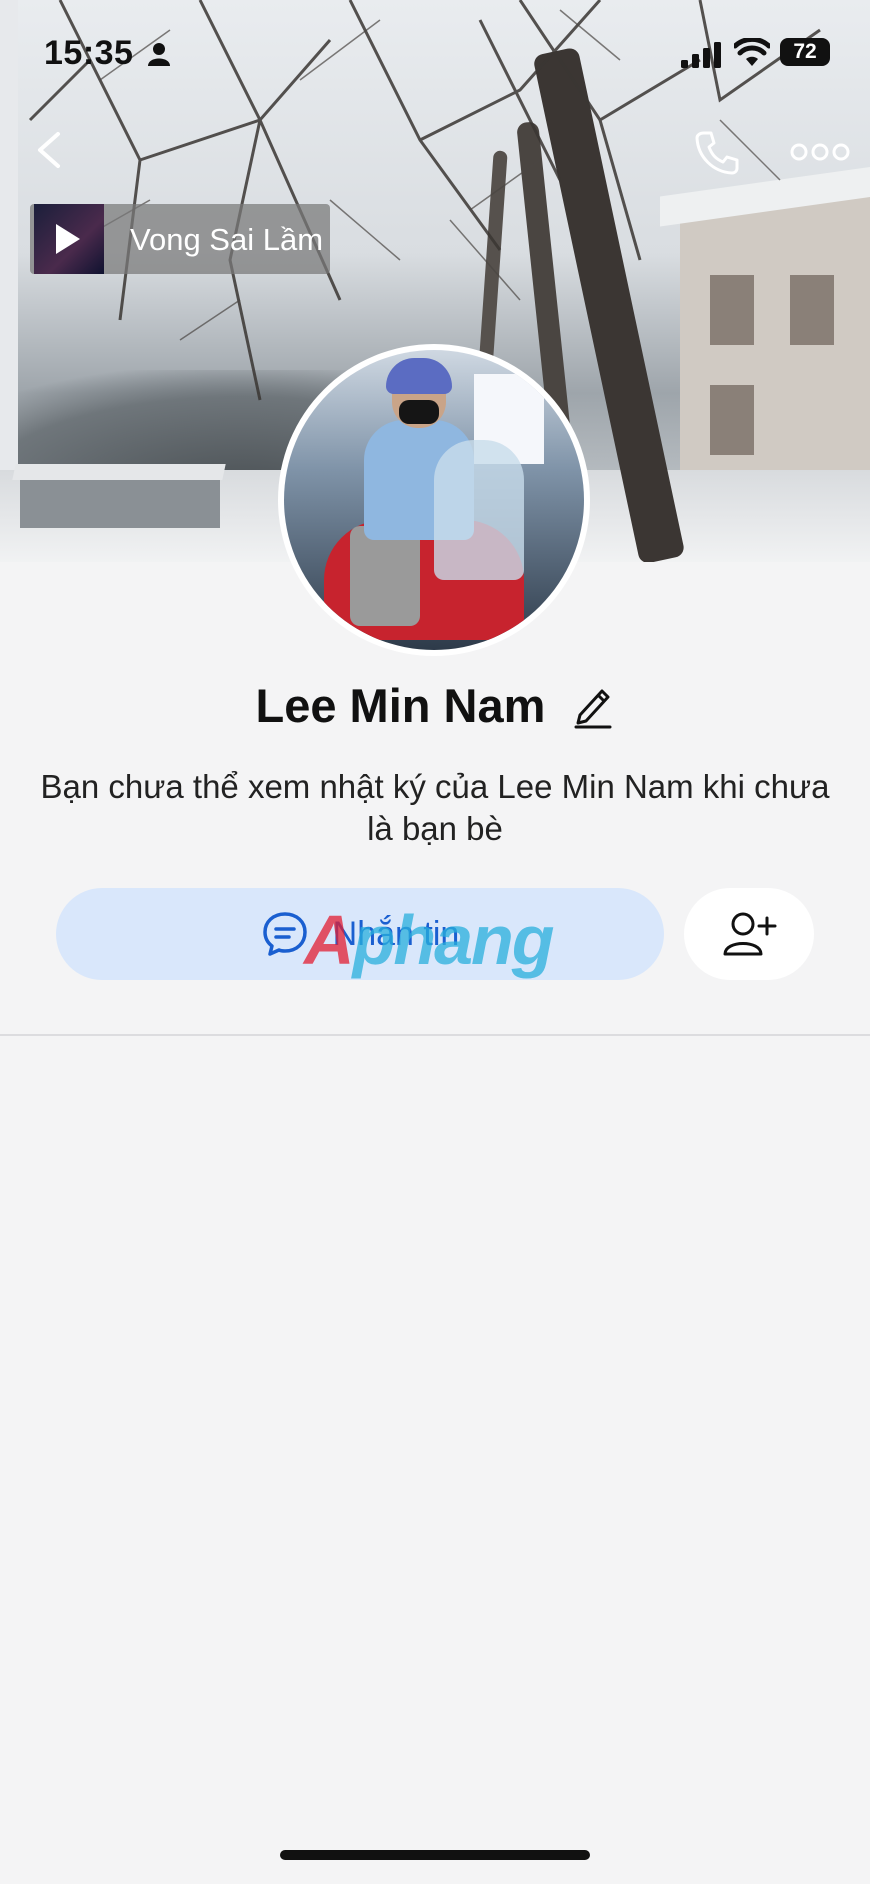 Image resolution: width=870 pixels, height=1884 pixels. I want to click on battery-icon: 72, so click(805, 52).